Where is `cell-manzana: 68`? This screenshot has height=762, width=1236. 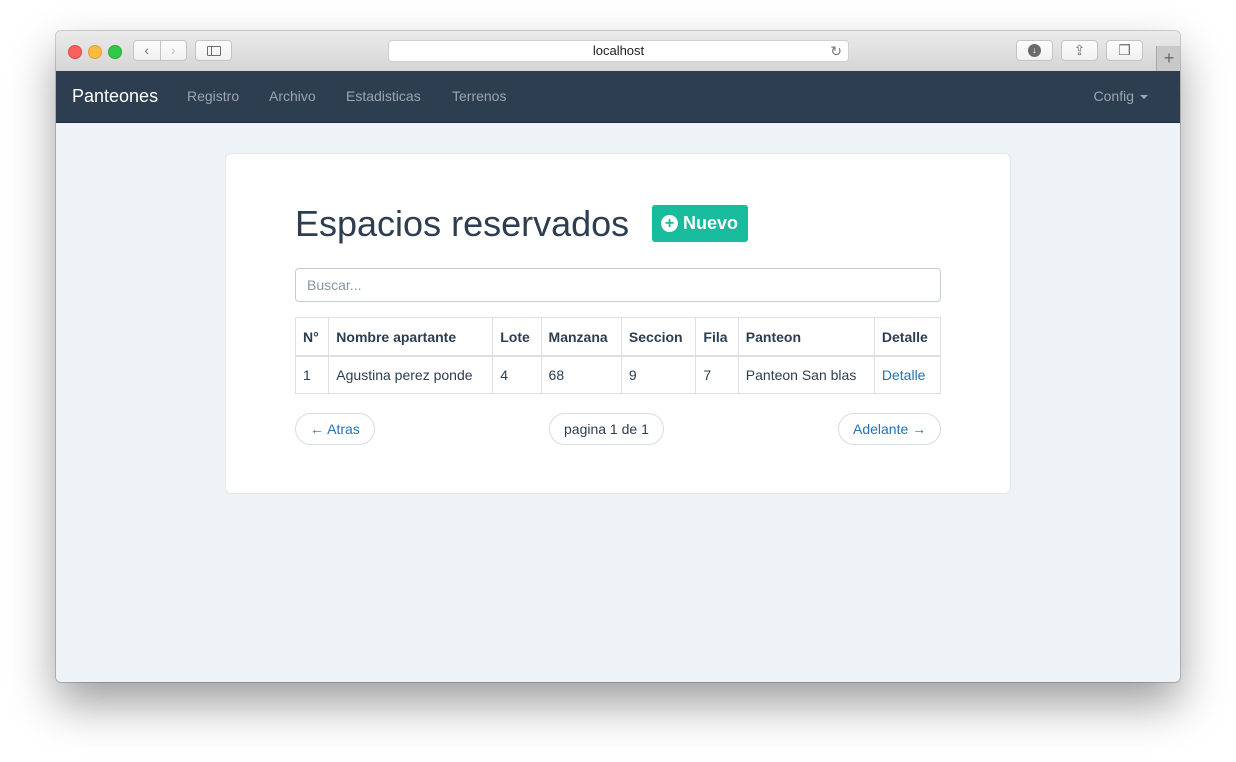
cell-manzana: 68 is located at coordinates (581, 374).